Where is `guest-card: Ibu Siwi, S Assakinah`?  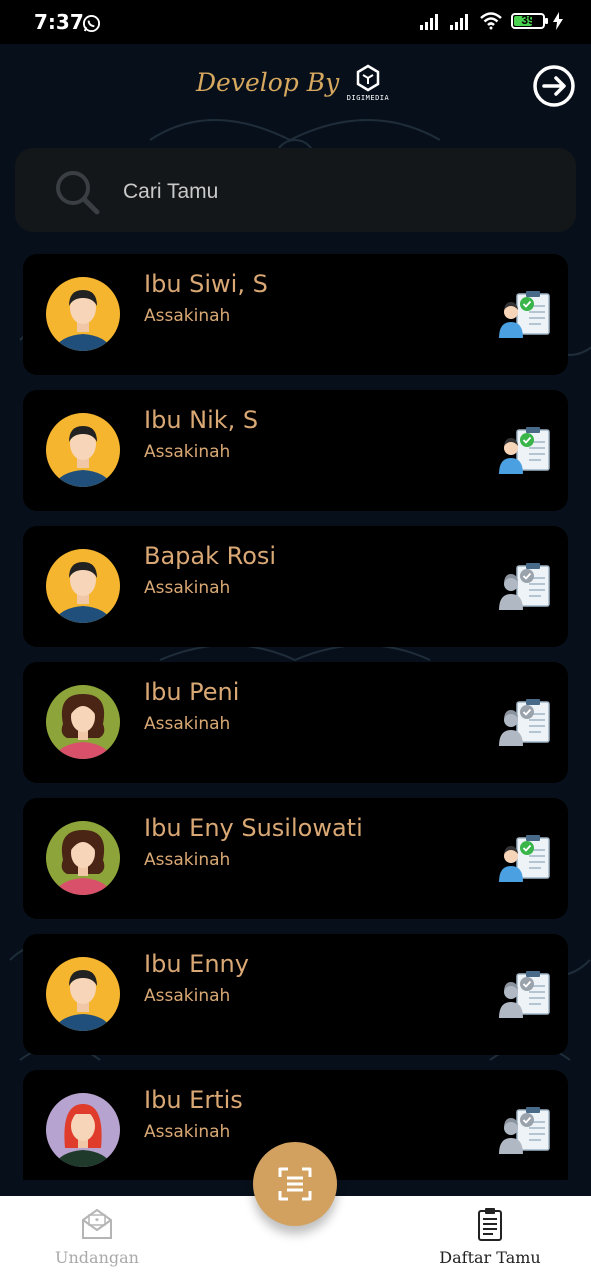 guest-card: Ibu Siwi, S Assakinah is located at coordinates (295, 314).